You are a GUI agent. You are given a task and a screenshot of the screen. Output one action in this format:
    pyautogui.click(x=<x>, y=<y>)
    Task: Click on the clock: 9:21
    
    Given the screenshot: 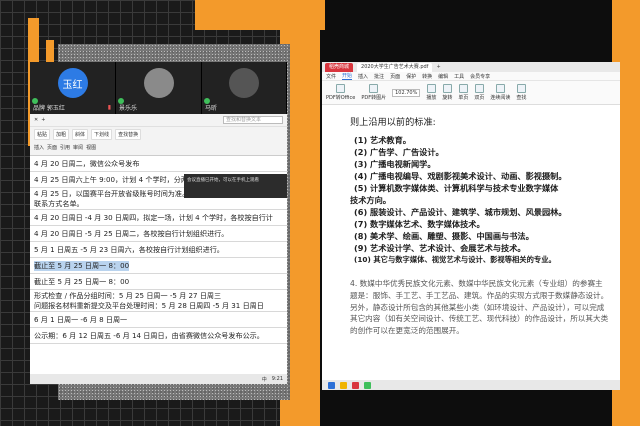 What is the action you would take?
    pyautogui.click(x=277, y=379)
    